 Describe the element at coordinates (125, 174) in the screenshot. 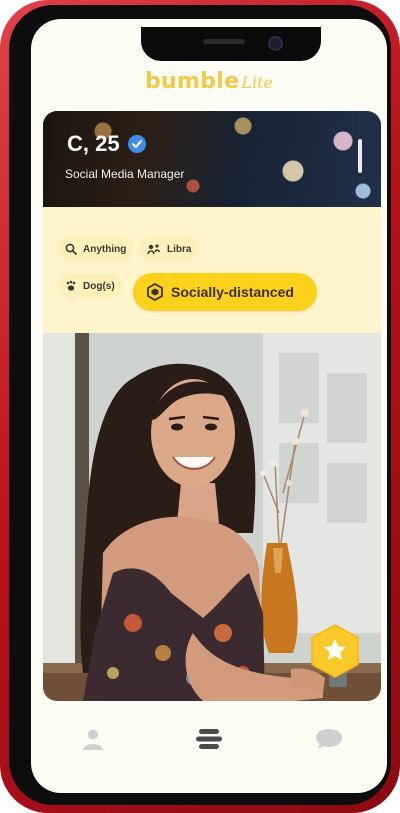

I see `job-title: Social Media Manager` at that location.